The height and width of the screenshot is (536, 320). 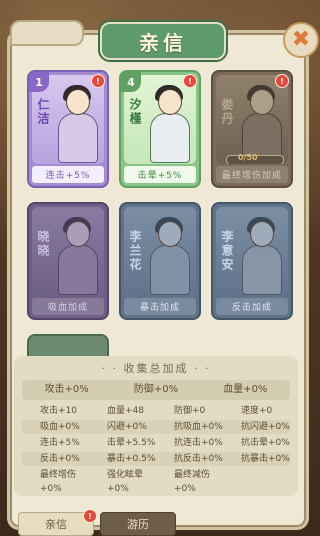 I want to click on stat-item: 最终增伤+0%, so click(x=58, y=482).